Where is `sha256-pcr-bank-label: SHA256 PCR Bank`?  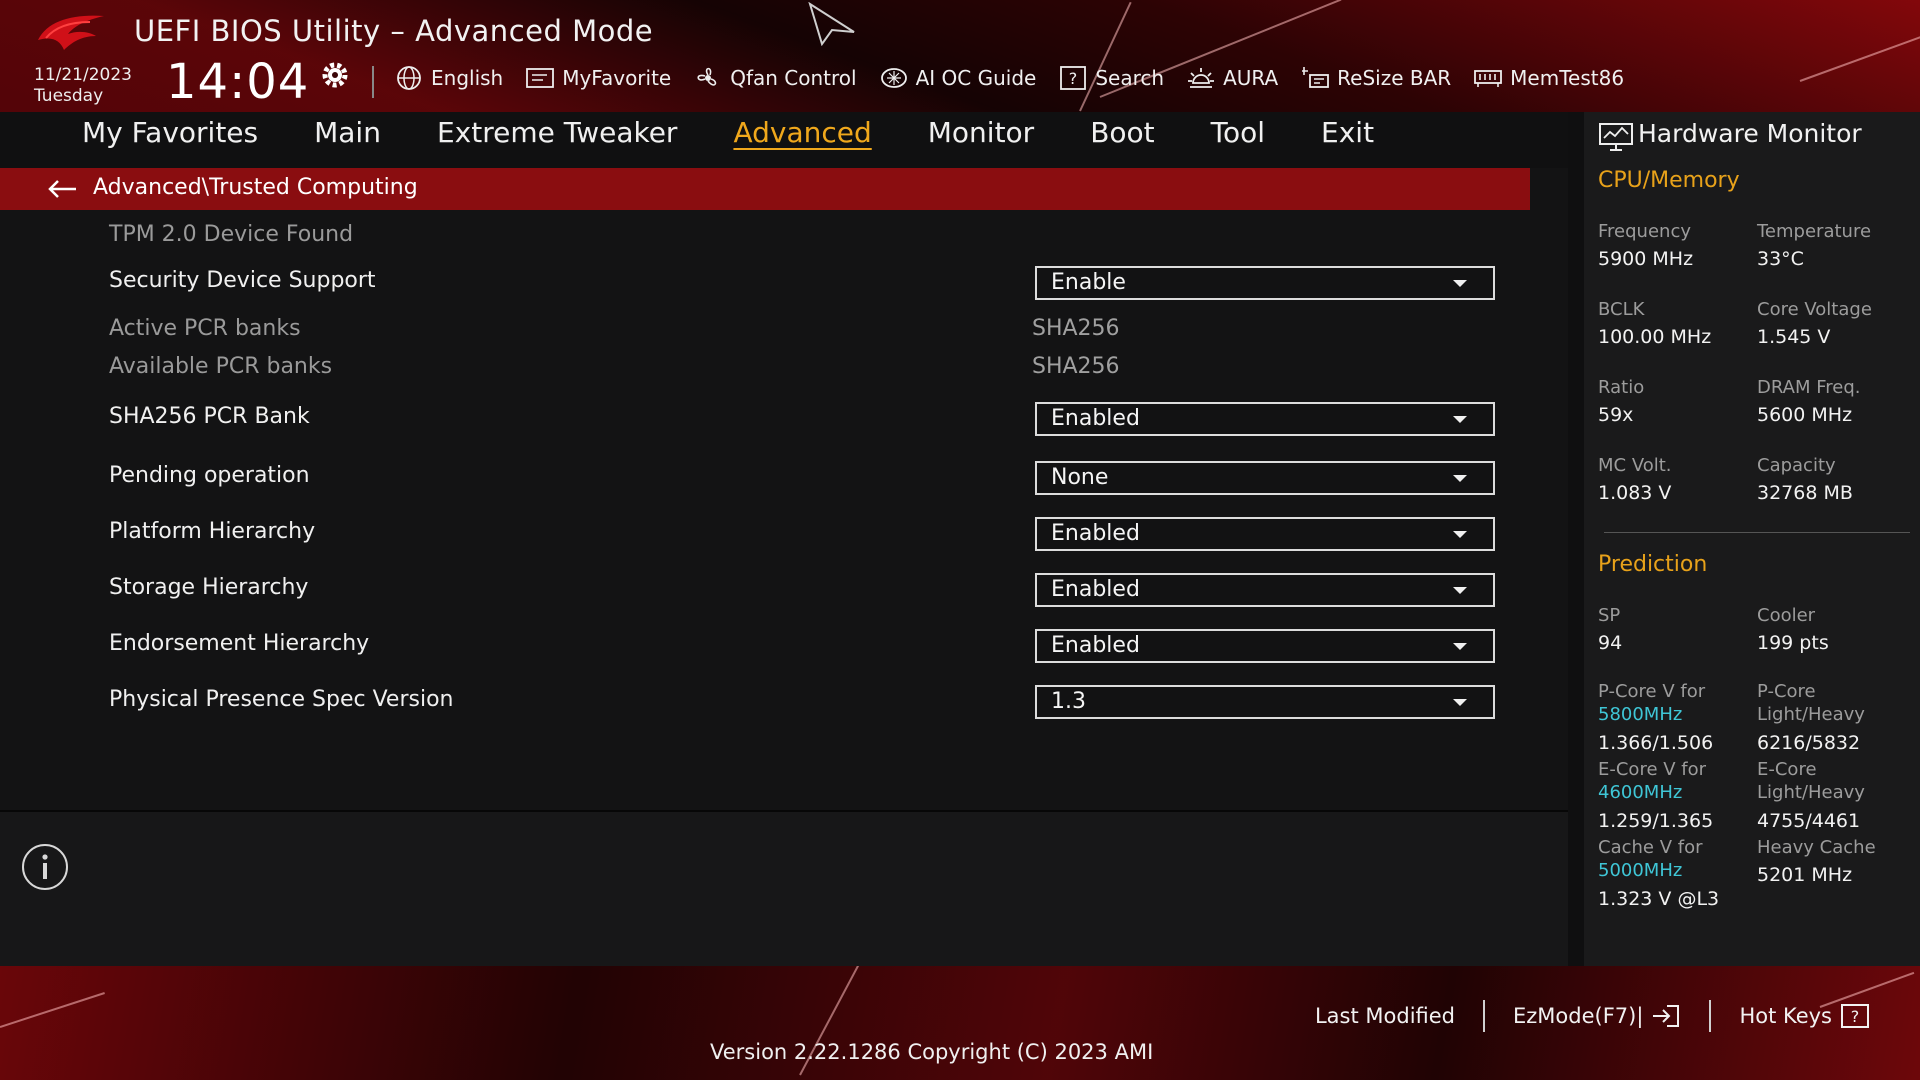 sha256-pcr-bank-label: SHA256 PCR Bank is located at coordinates (209, 416).